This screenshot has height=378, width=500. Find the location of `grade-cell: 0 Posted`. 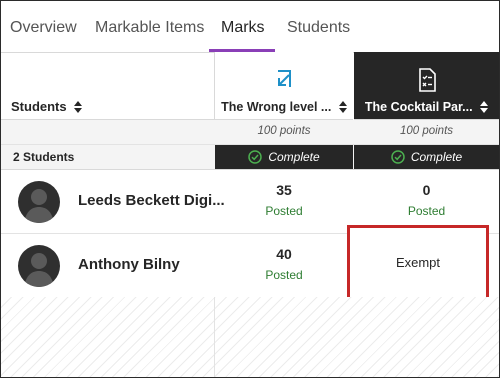

grade-cell: 0 Posted is located at coordinates (426, 201).